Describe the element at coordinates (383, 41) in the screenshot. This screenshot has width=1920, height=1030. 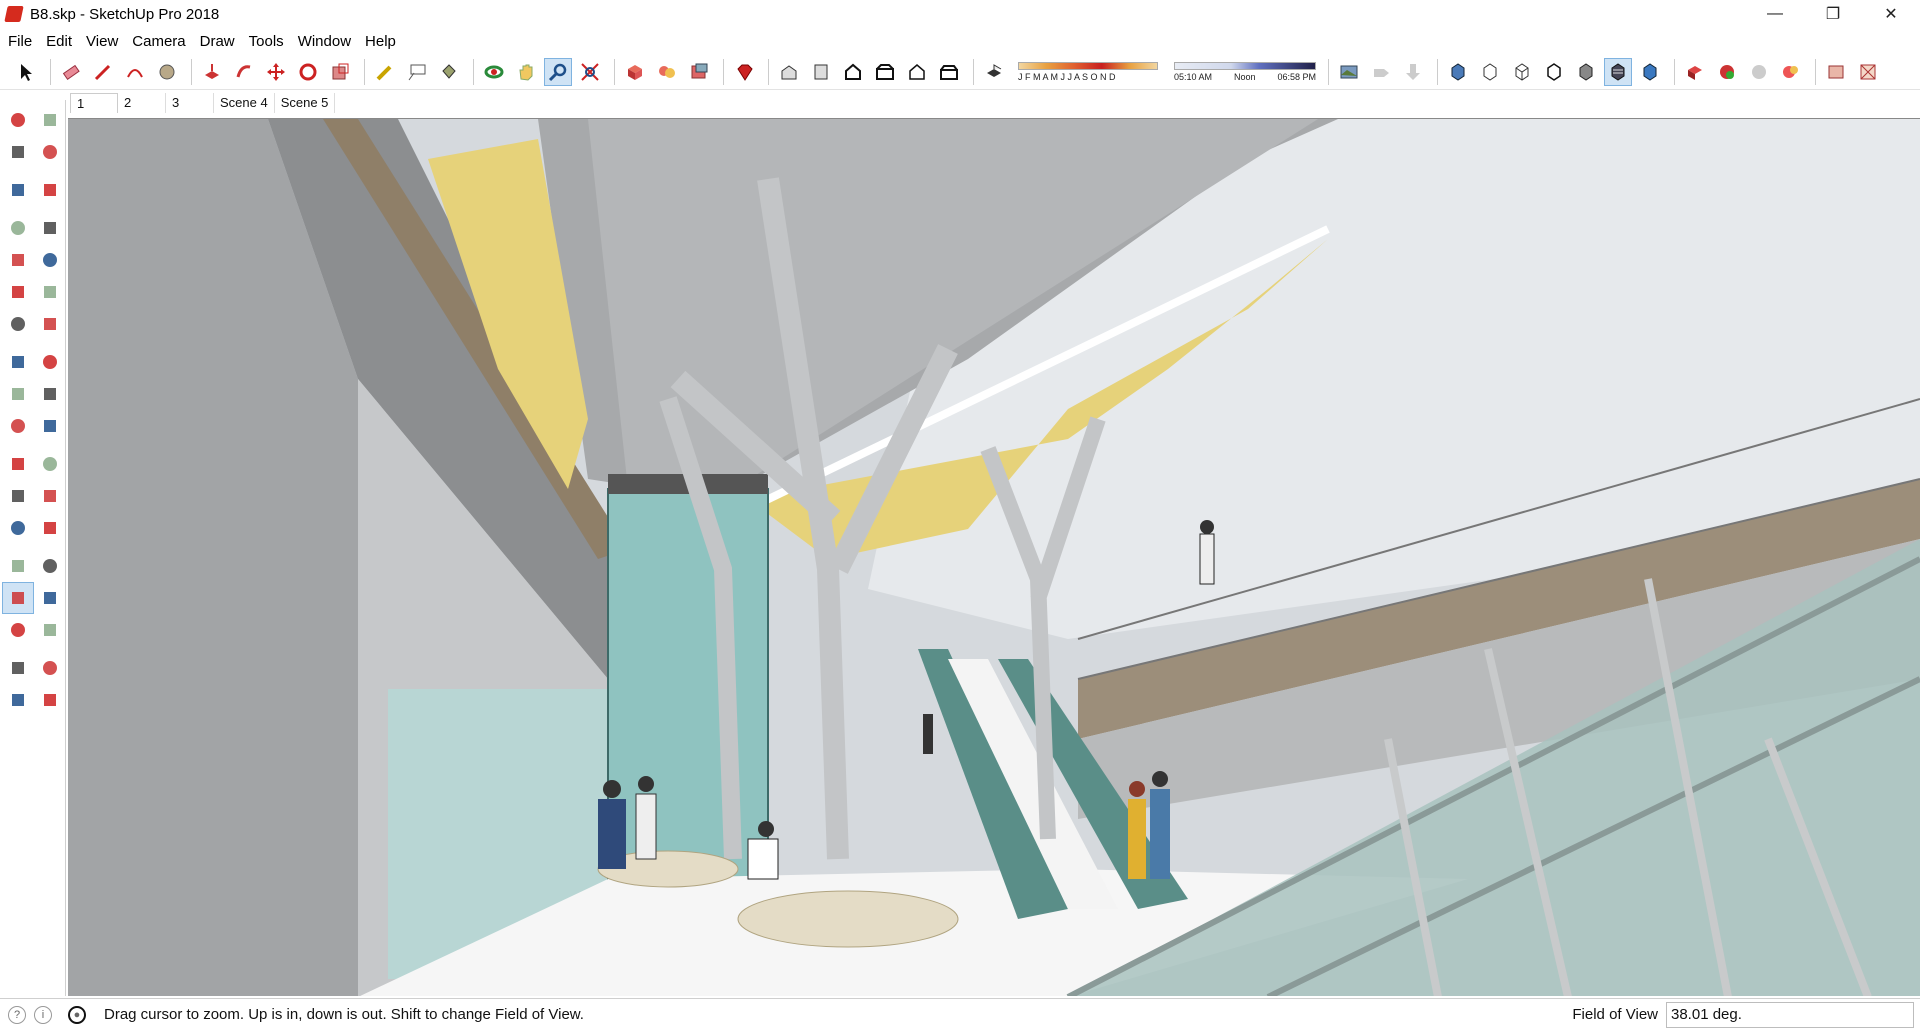
I see `menu-help: Help` at that location.